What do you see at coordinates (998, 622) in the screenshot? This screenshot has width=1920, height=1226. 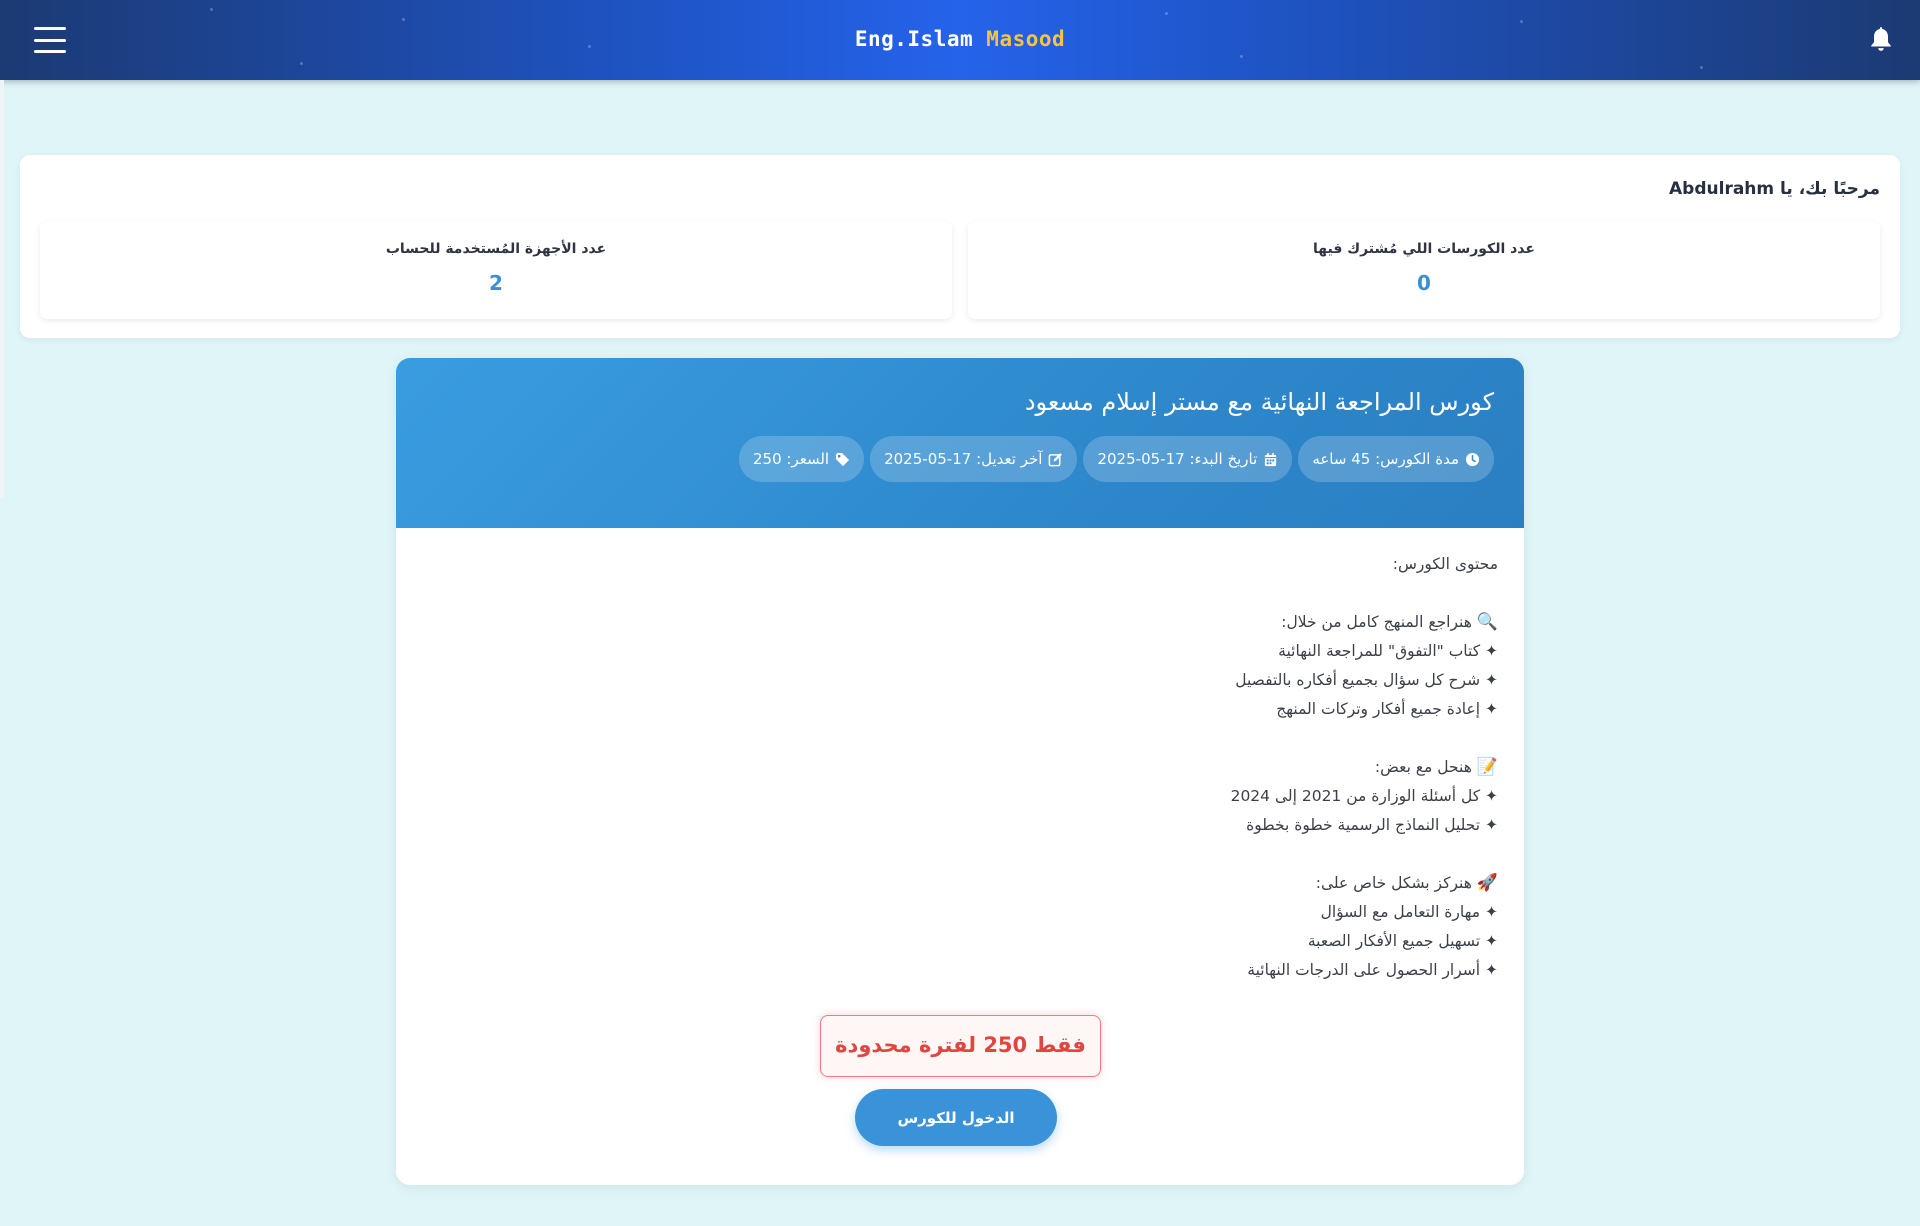 I see `section-title: 🔍 هنراجع المنهج كامل من خلال:` at bounding box center [998, 622].